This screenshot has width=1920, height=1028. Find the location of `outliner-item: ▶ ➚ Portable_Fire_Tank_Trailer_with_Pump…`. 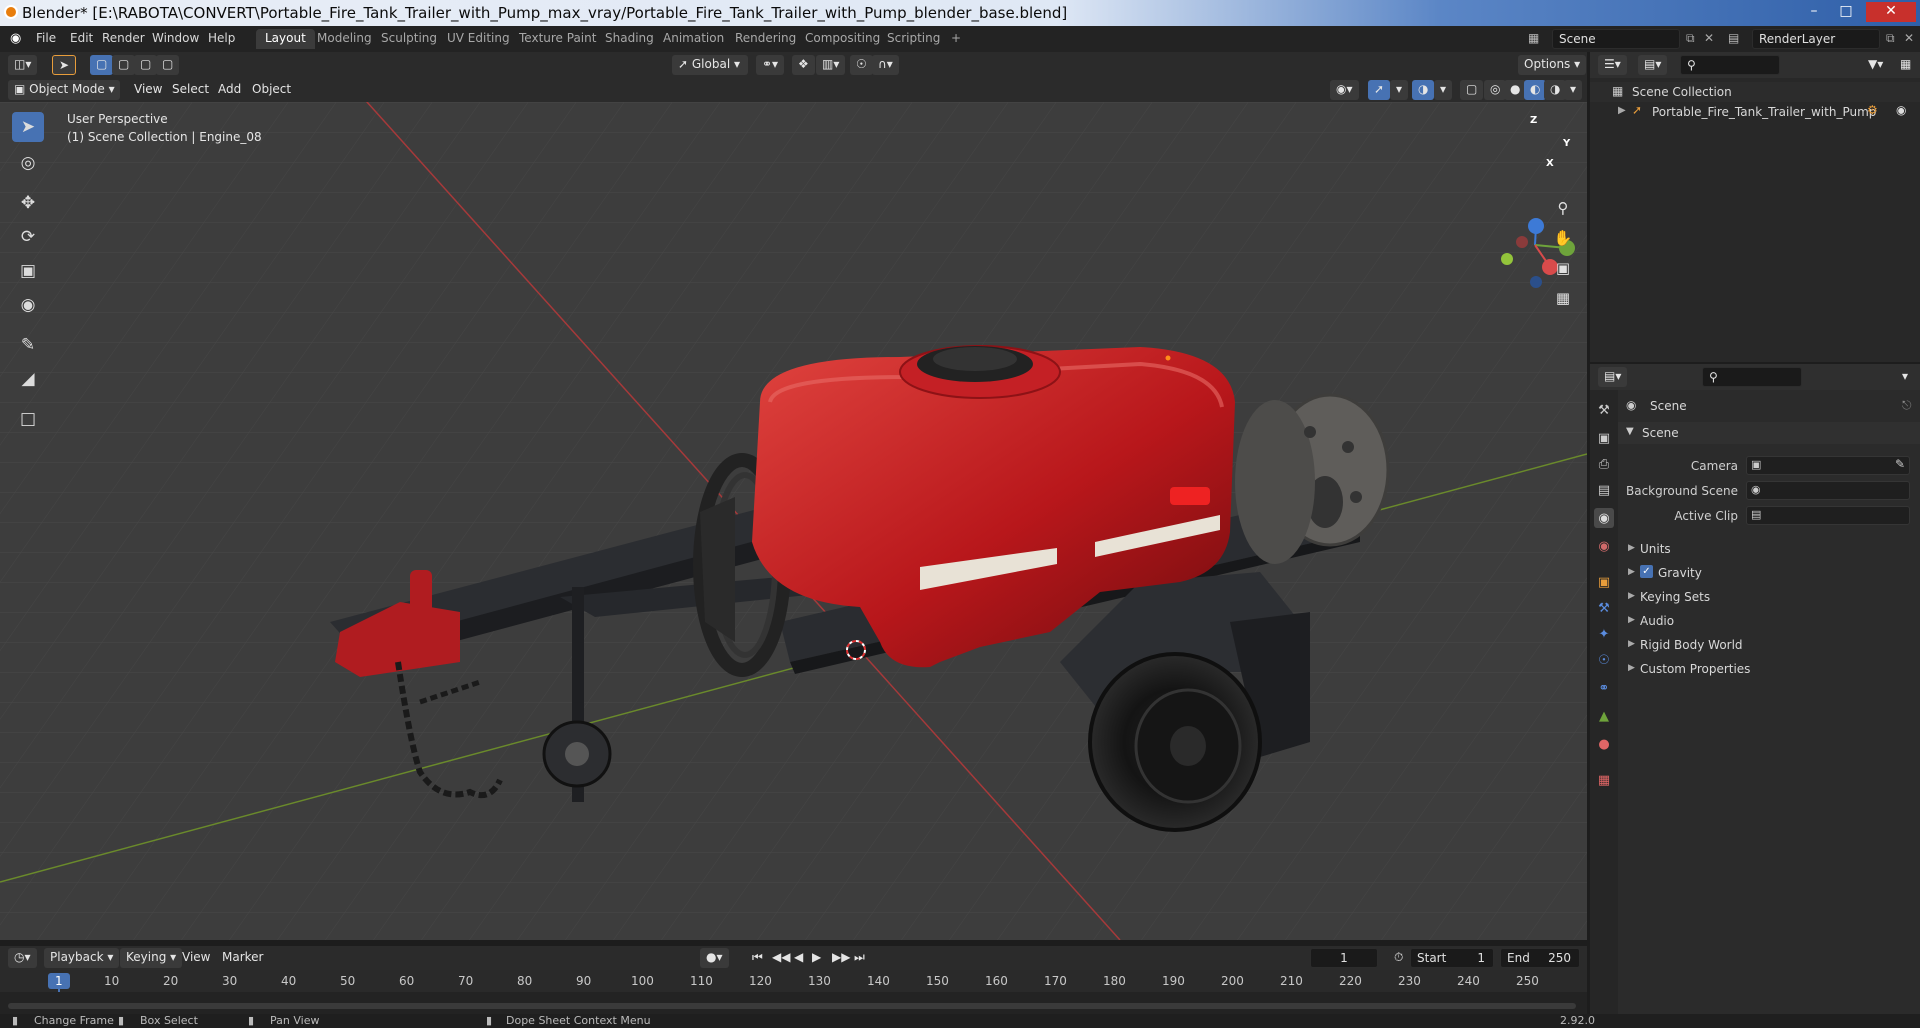

outliner-item: ▶ ➚ Portable_Fire_Tank_Trailer_with_Pump… is located at coordinates (1755, 112).